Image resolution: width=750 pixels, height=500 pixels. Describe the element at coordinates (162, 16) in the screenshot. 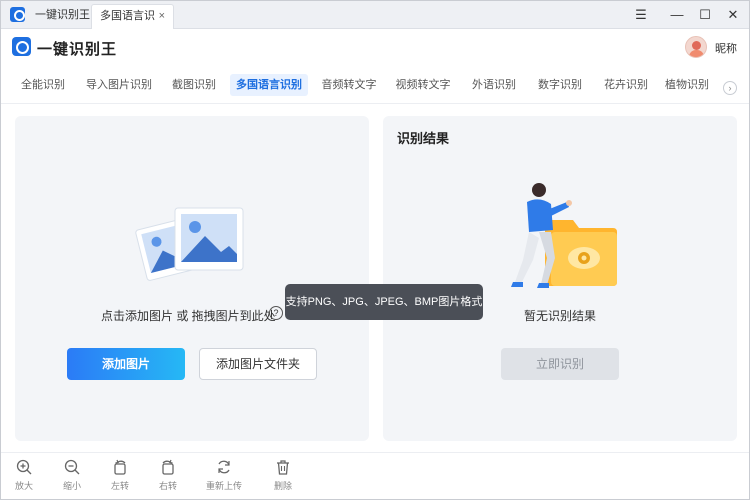

I see `tab-close-icon: ×` at that location.